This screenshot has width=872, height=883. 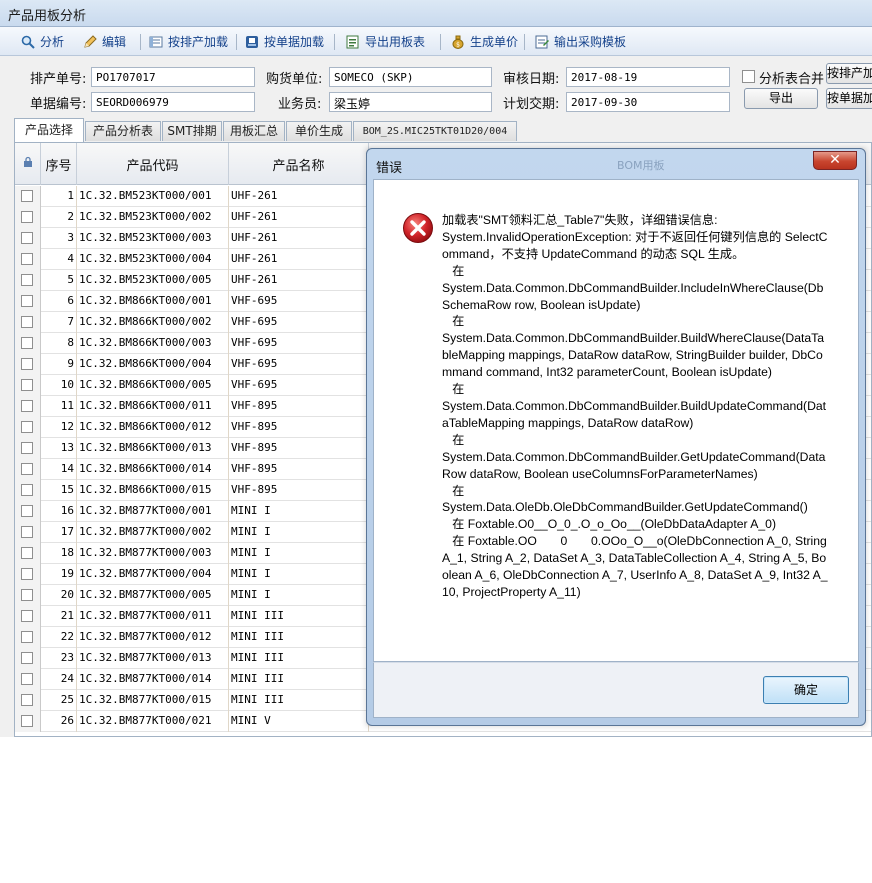 I want to click on dialog-footer: 确定, so click(x=616, y=690).